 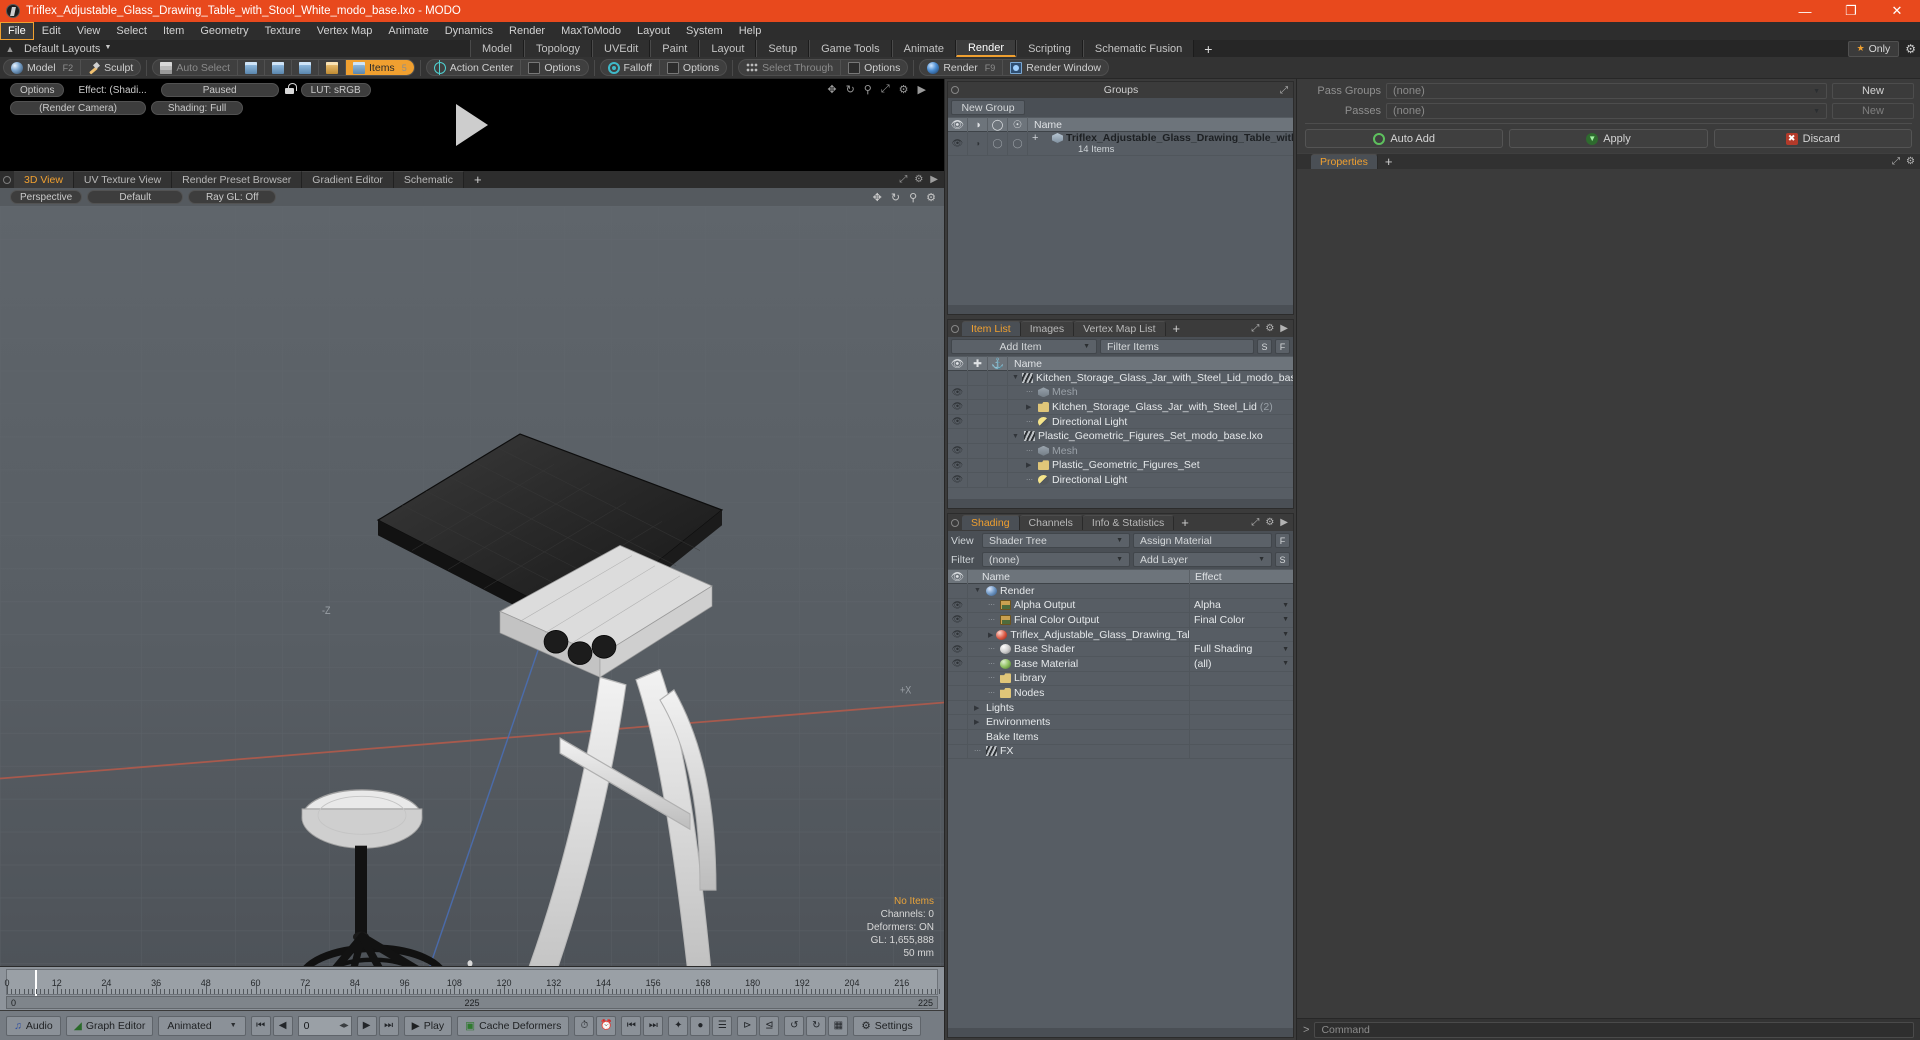 What do you see at coordinates (1202, 559) in the screenshot?
I see `add-layer-dropdown: Add Layer ▼` at bounding box center [1202, 559].